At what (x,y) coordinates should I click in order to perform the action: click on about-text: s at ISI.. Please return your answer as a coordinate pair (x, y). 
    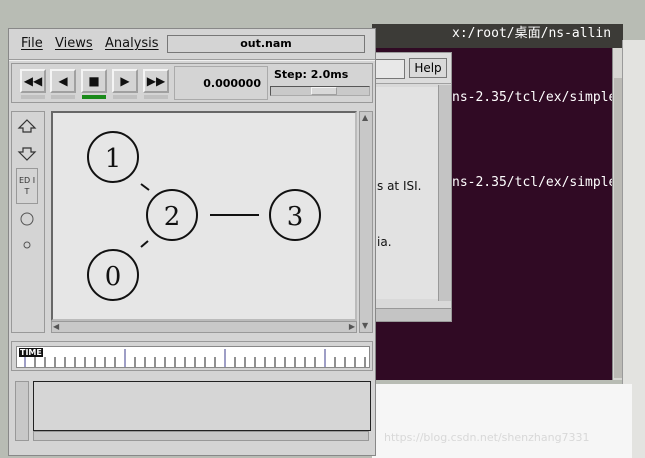
    Looking at the image, I should click on (399, 186).